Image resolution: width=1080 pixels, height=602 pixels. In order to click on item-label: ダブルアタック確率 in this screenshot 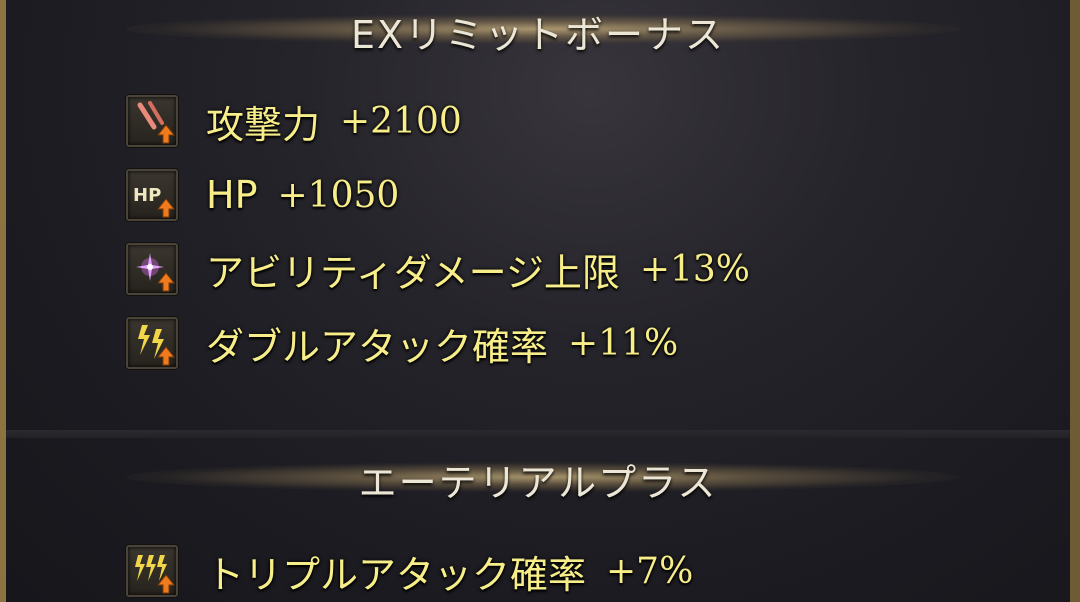, I will do `click(377, 346)`.